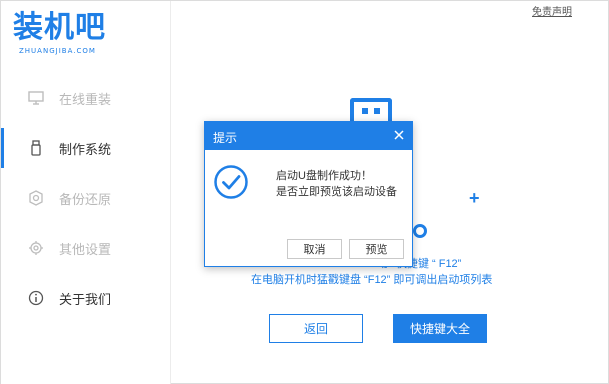  I want to click on sidebar-item-label: 制作系统, so click(85, 149).